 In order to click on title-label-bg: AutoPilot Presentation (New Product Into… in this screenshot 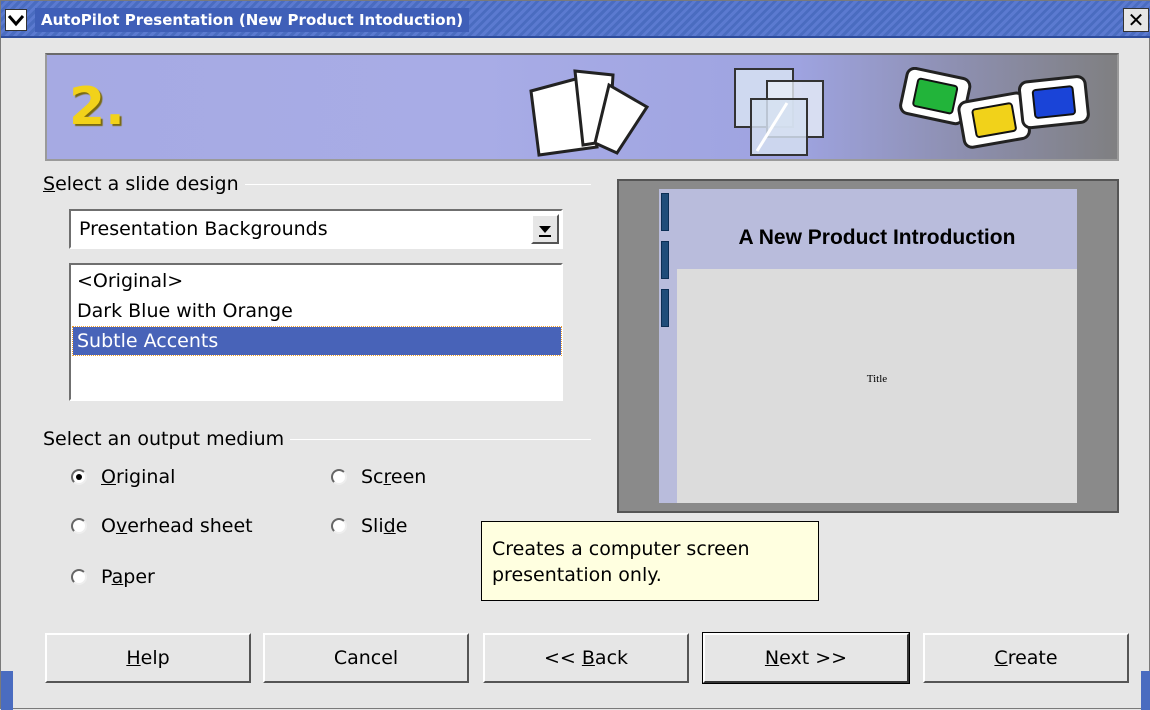, I will do `click(252, 20)`.